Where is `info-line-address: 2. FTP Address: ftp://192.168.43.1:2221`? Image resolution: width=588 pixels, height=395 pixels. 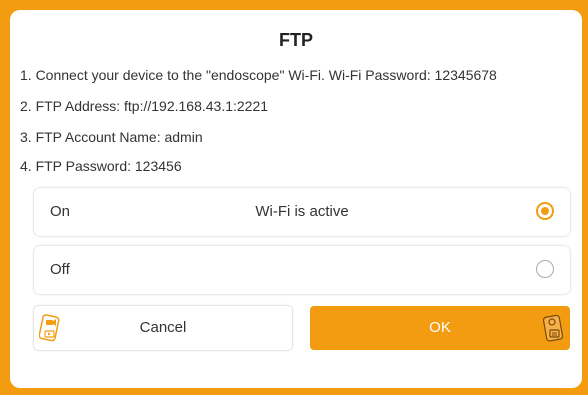 info-line-address: 2. FTP Address: ftp://192.168.43.1:2221 is located at coordinates (144, 106).